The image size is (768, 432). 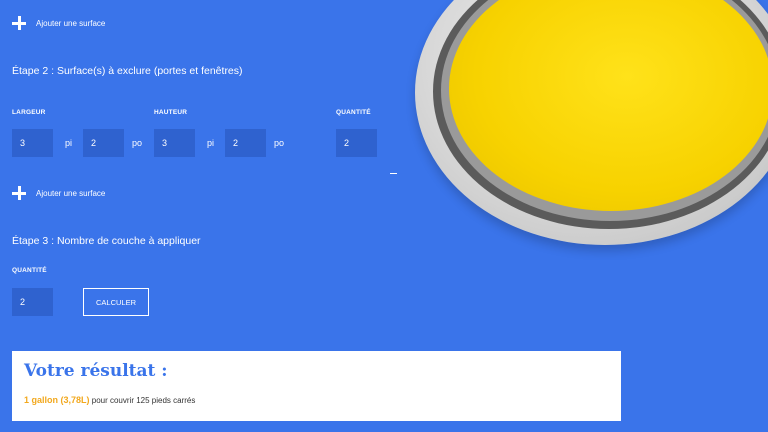 What do you see at coordinates (29, 112) in the screenshot?
I see `label-width: LARGEUR` at bounding box center [29, 112].